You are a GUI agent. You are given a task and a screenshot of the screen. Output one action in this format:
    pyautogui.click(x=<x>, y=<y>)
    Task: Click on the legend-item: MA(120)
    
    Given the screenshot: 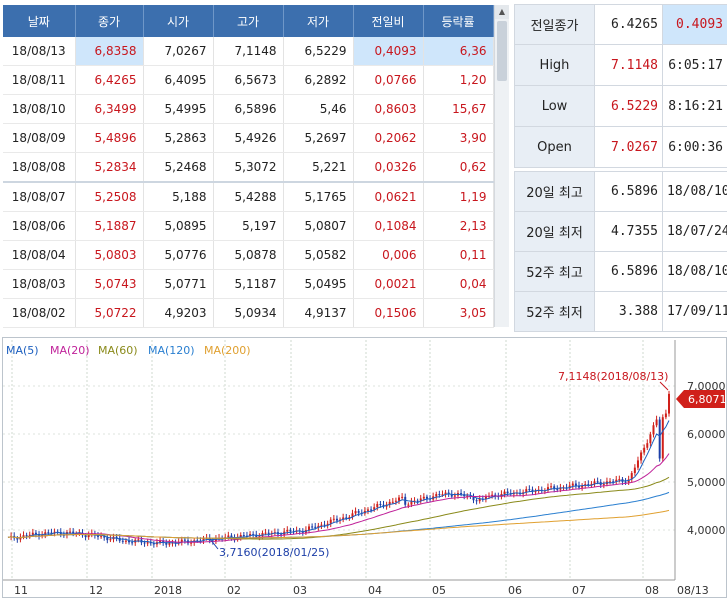 What is the action you would take?
    pyautogui.click(x=171, y=350)
    